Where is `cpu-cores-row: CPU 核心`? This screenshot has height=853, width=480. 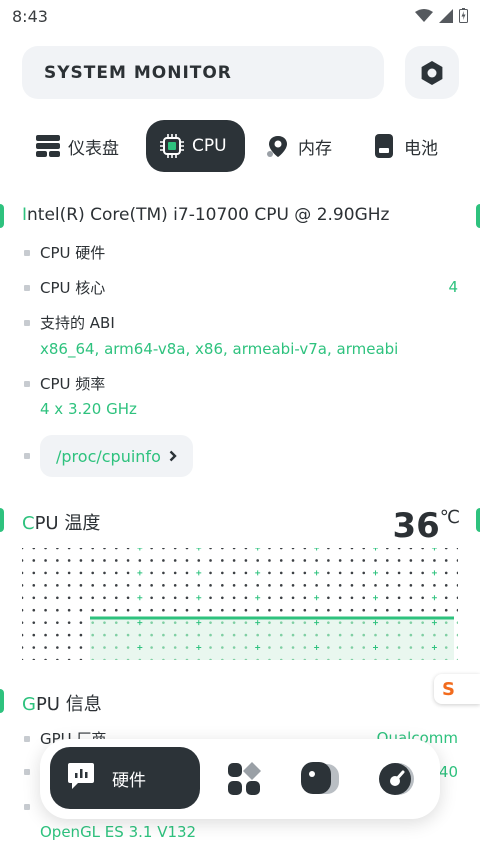
cpu-cores-row: CPU 核心 is located at coordinates (64, 287).